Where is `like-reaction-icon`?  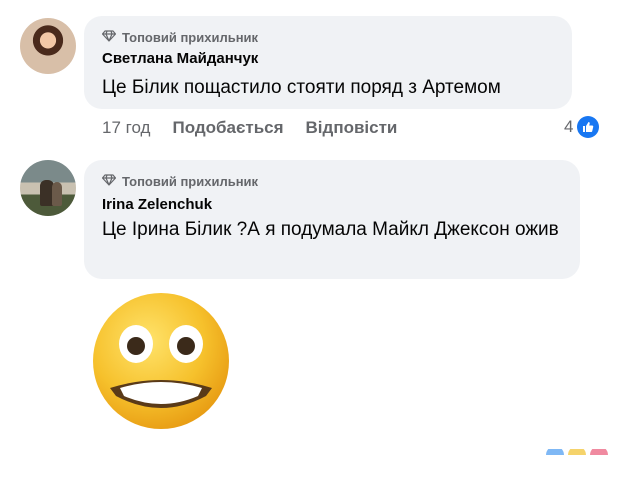 like-reaction-icon is located at coordinates (588, 127).